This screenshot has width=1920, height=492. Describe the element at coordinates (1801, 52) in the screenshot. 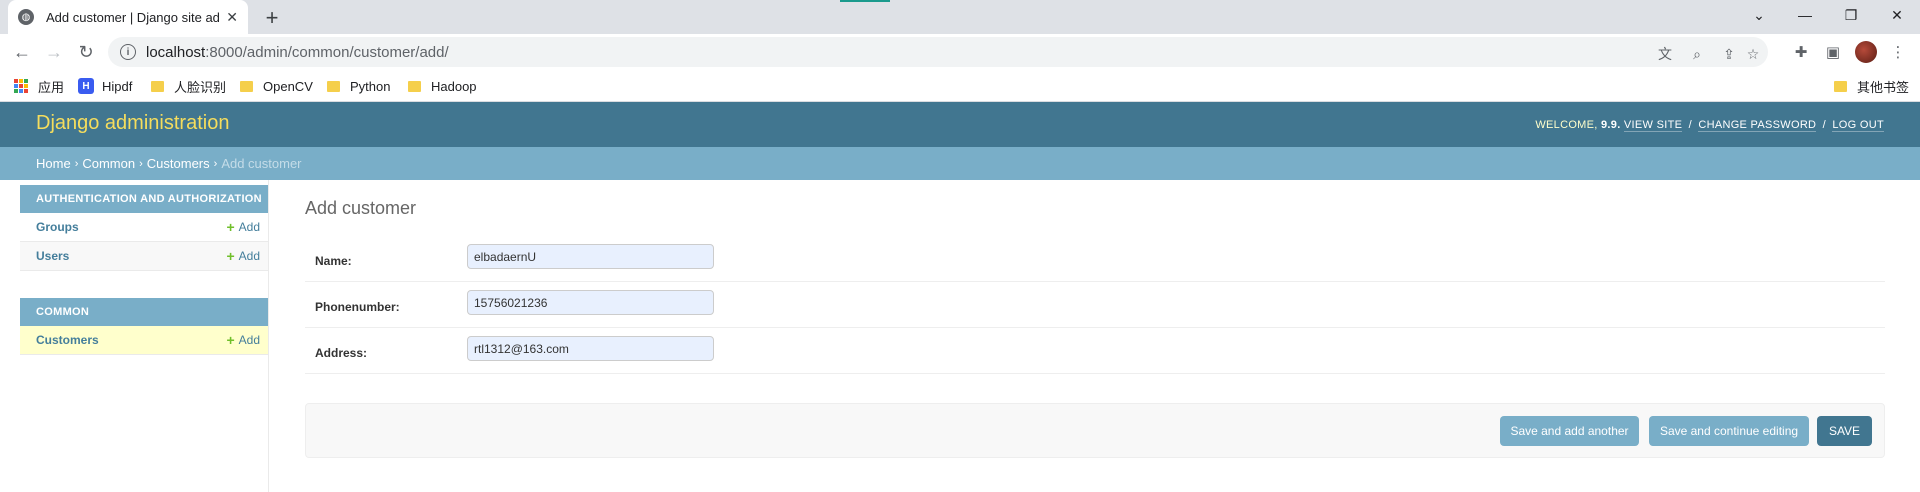

I see `extensions-puzzle-icon: ✚` at that location.